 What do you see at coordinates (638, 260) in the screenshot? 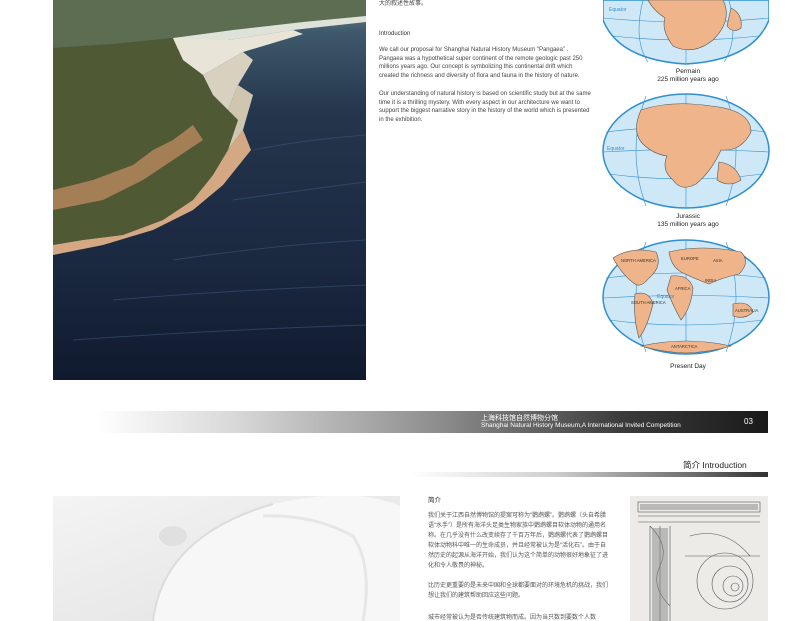
I see `continent-label: NORTH AMERICA` at bounding box center [638, 260].